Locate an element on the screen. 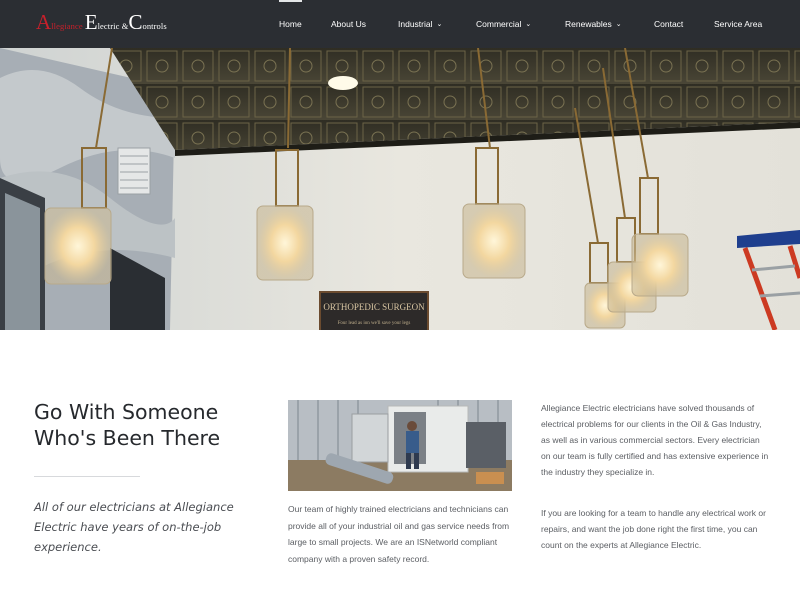 The height and width of the screenshot is (600, 800). site-logo: A llegiance E lectric & C ontrols is located at coordinates (101, 24).